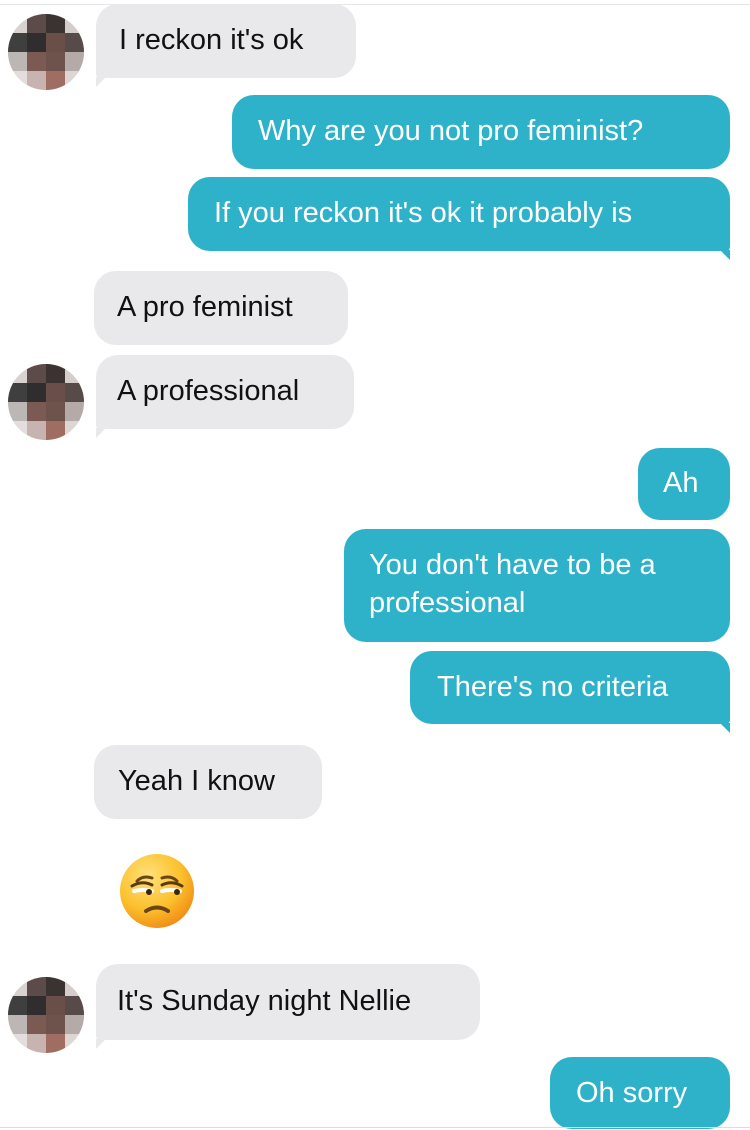  I want to click on incoming-message: A pro feminist, so click(221, 308).